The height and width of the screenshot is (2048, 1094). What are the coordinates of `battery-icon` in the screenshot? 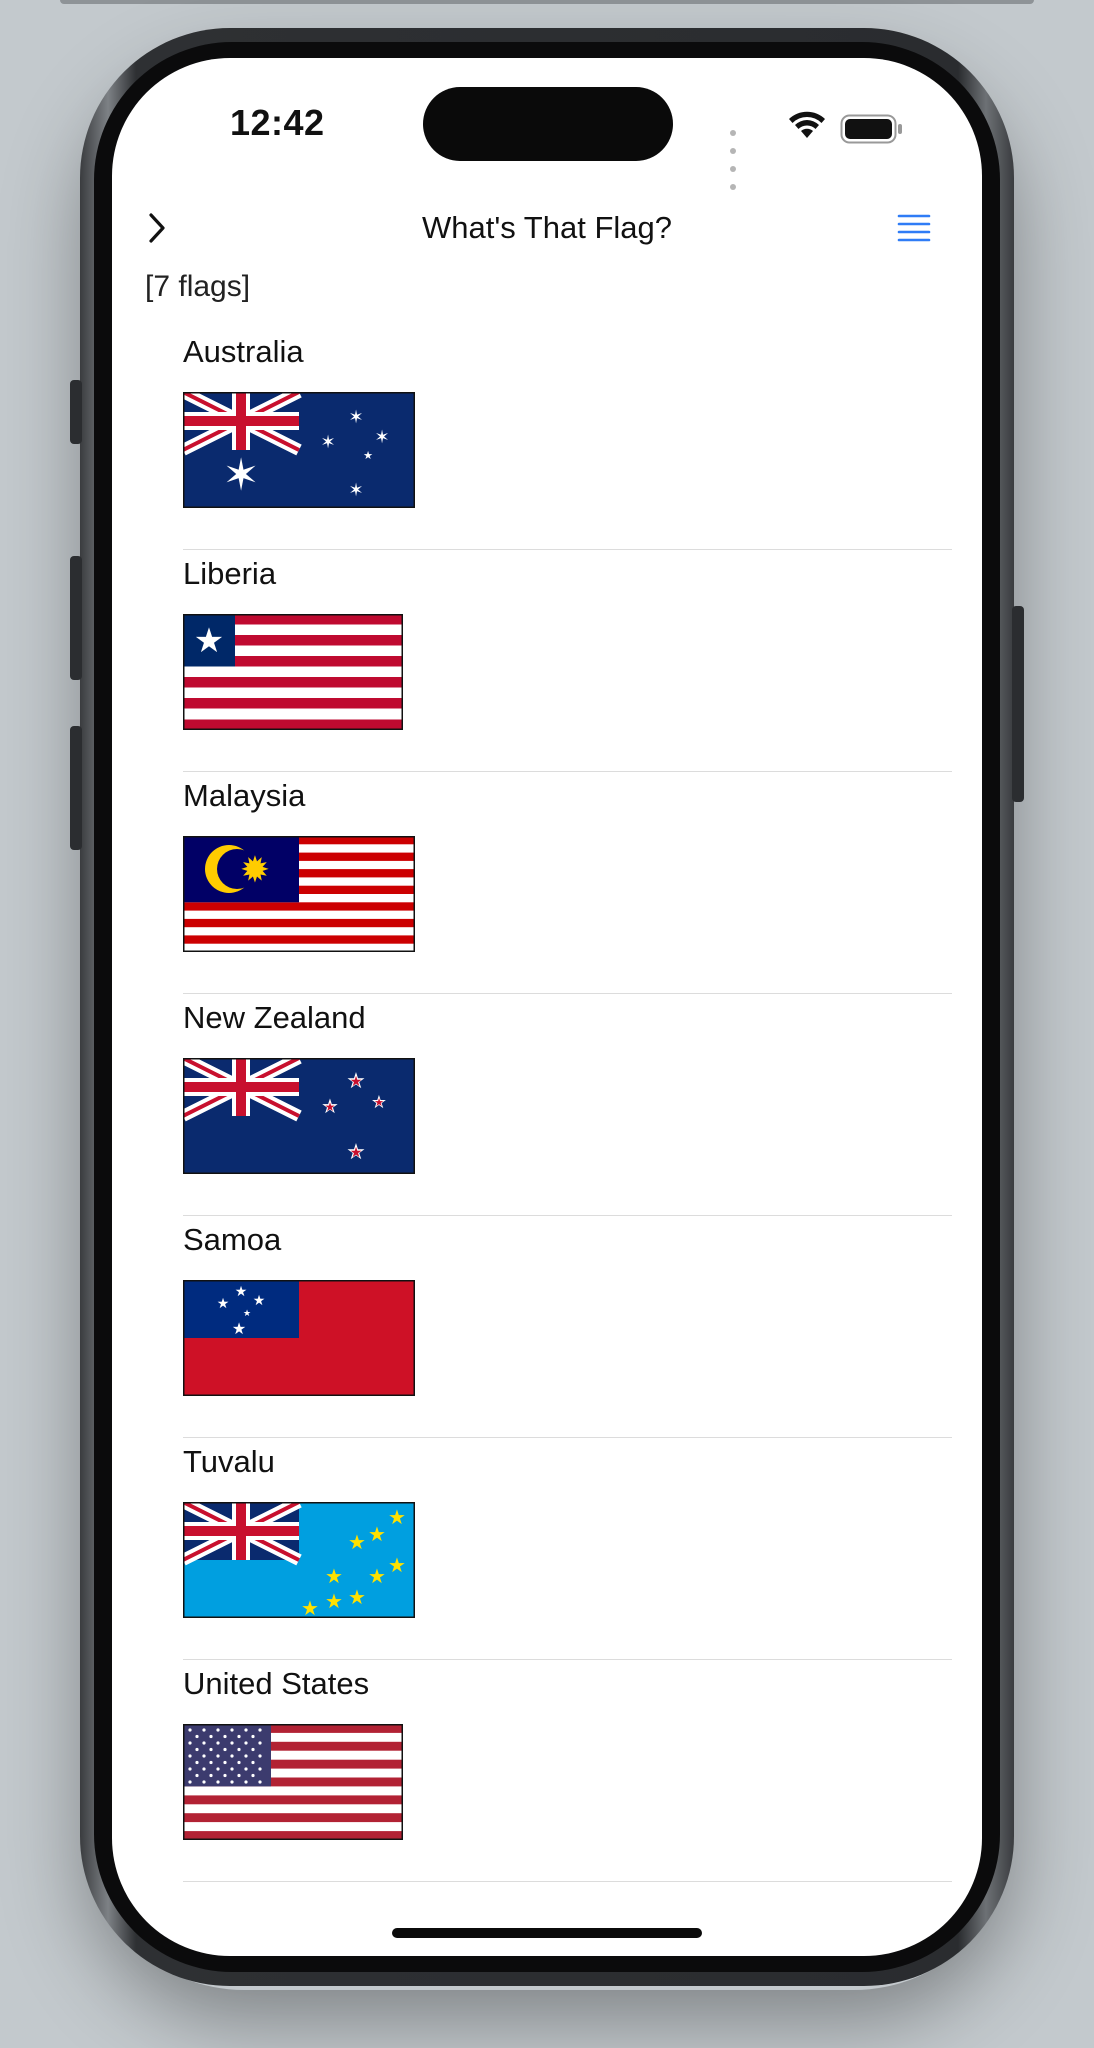 It's located at (871, 129).